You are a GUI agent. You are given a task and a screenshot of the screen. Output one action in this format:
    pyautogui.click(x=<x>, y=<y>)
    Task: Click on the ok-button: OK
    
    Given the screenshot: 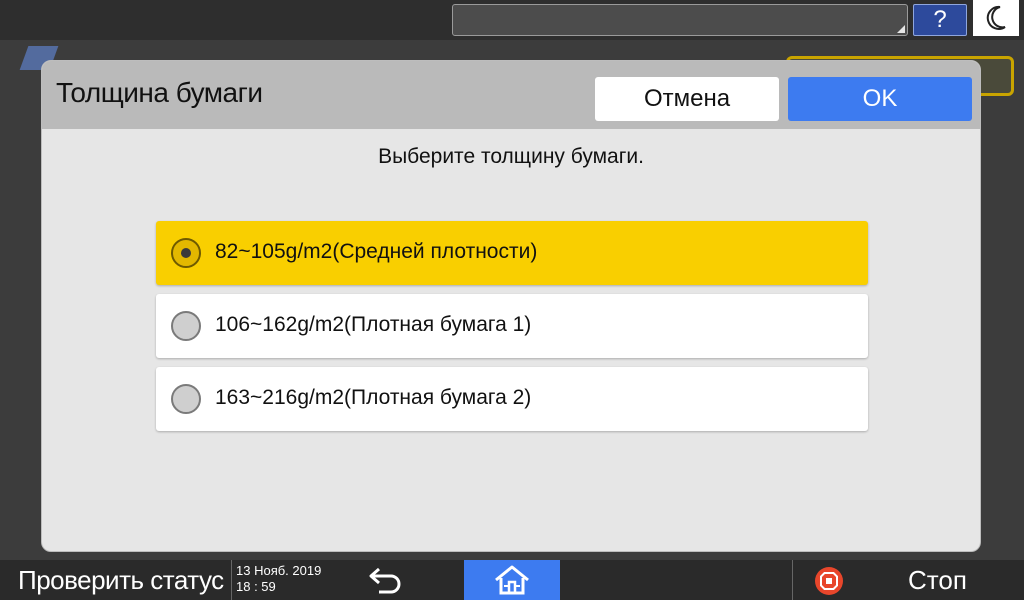 What is the action you would take?
    pyautogui.click(x=880, y=99)
    